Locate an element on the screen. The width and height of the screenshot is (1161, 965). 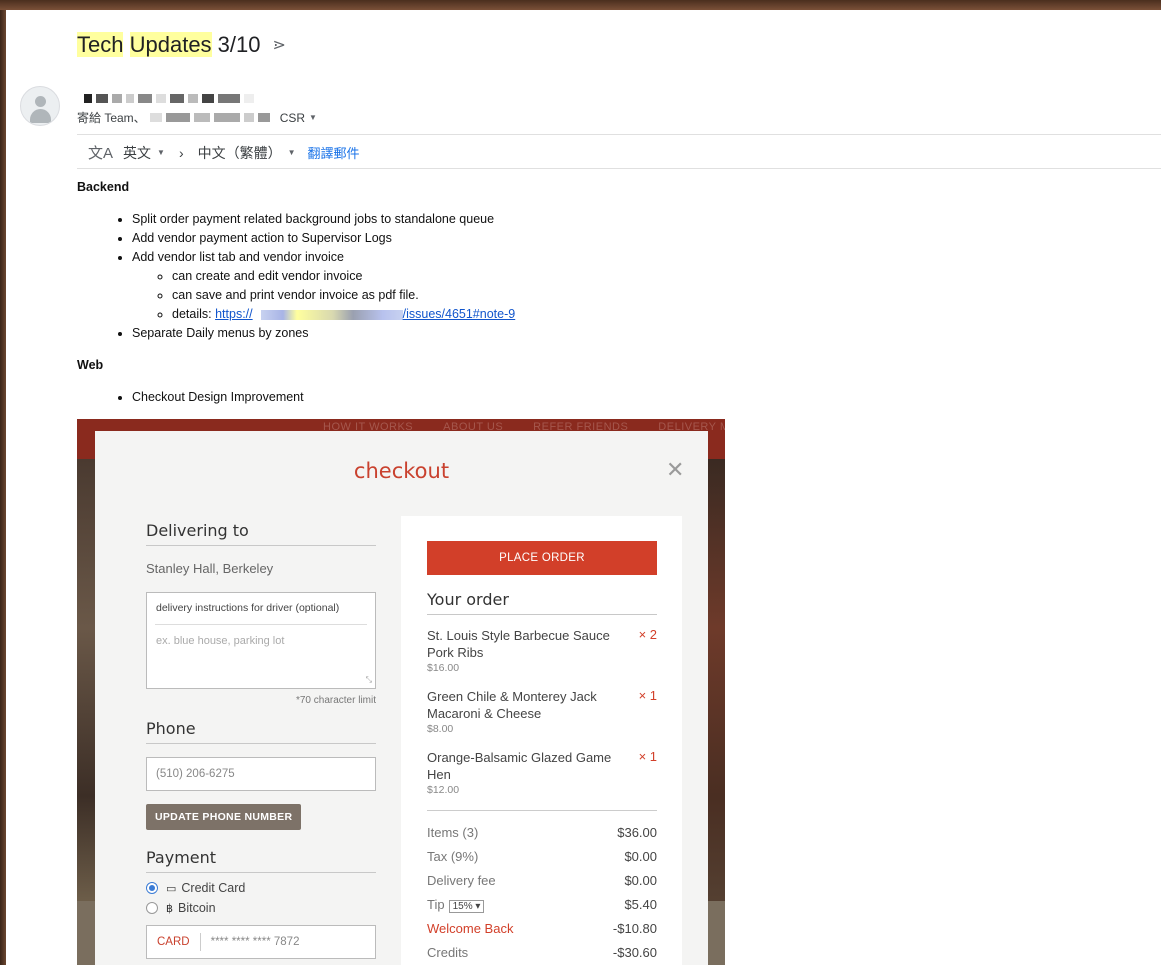
sender-redacted is located at coordinates (169, 98).